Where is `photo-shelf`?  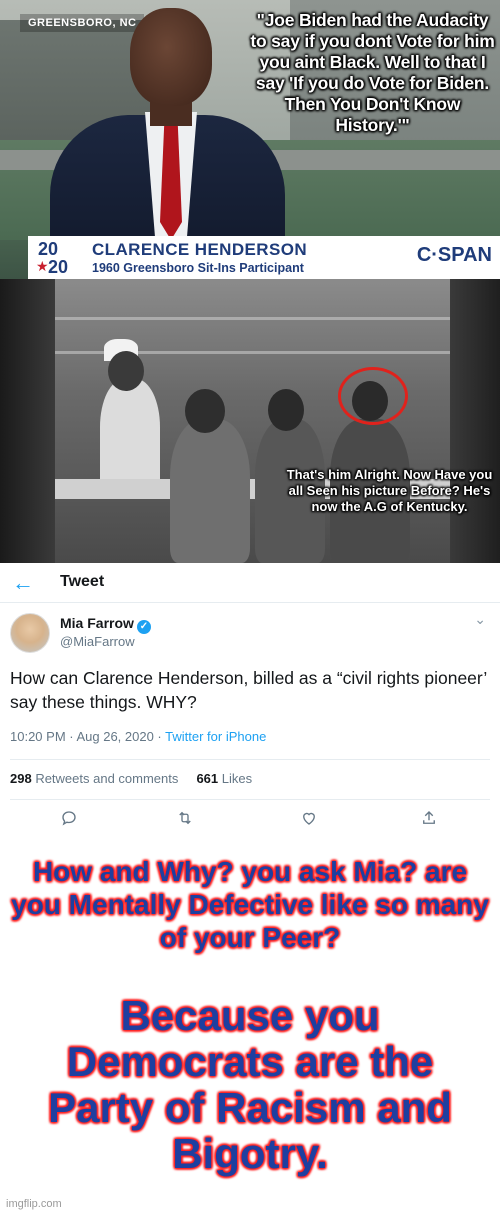 photo-shelf is located at coordinates (252, 318).